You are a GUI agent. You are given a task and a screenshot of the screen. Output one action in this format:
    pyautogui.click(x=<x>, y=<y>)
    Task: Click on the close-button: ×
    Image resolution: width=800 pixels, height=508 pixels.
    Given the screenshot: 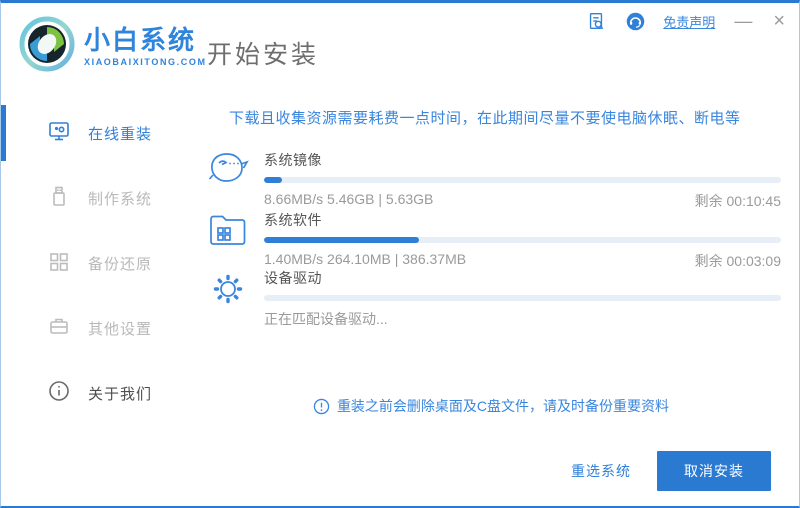 What is the action you would take?
    pyautogui.click(x=779, y=21)
    